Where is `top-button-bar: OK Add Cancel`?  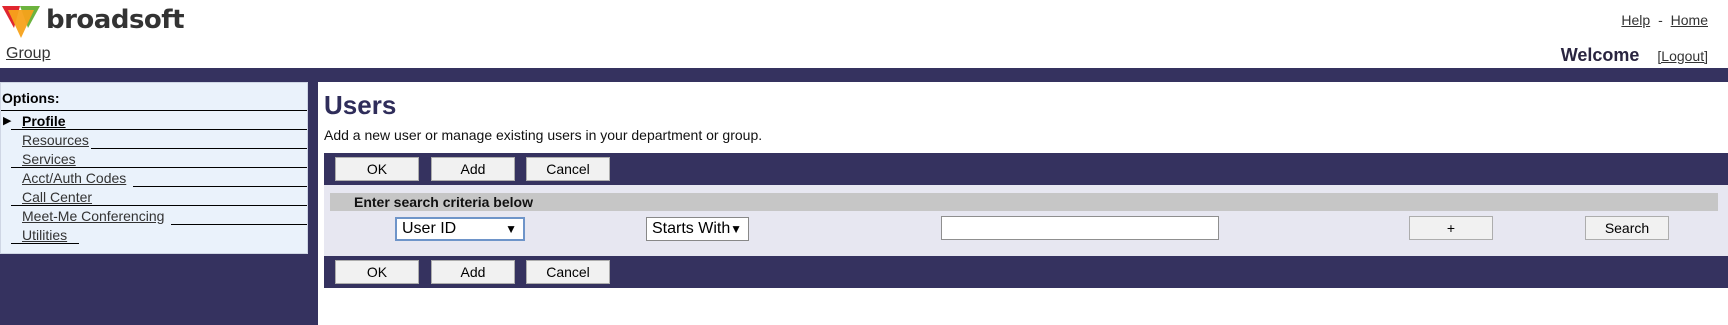 top-button-bar: OK Add Cancel is located at coordinates (1026, 169).